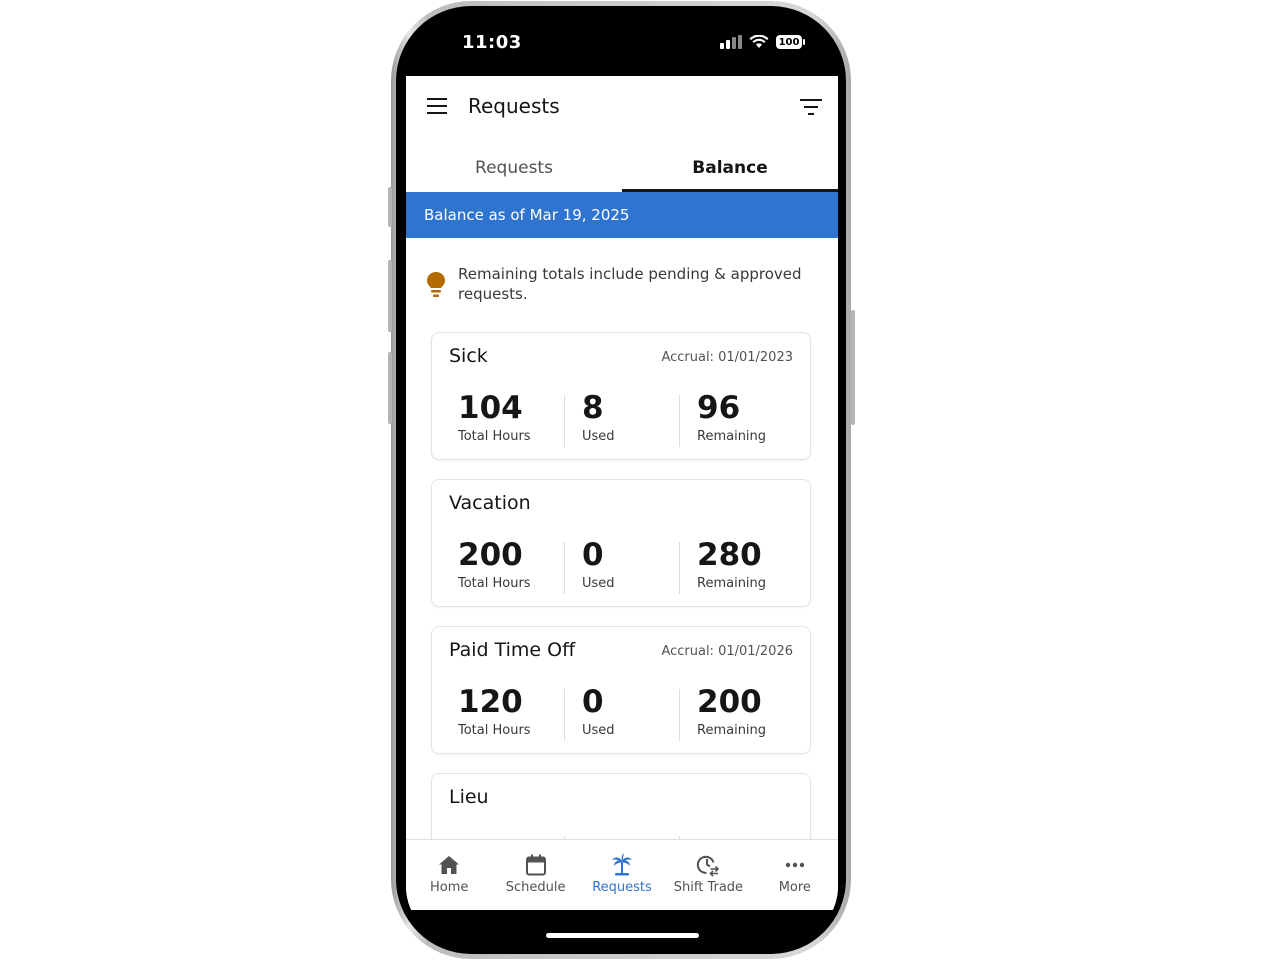 Image resolution: width=1280 pixels, height=960 pixels. I want to click on card-title: Lieu, so click(469, 797).